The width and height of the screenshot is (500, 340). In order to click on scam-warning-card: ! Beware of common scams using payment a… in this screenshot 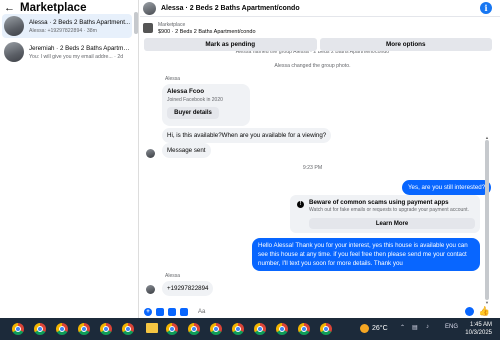, I will do `click(385, 214)`.